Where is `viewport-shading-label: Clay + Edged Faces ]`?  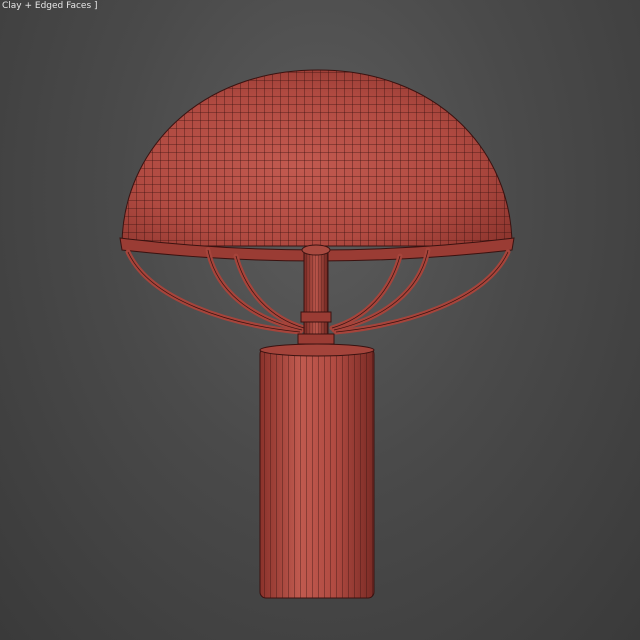 viewport-shading-label: Clay + Edged Faces ] is located at coordinates (50, 6).